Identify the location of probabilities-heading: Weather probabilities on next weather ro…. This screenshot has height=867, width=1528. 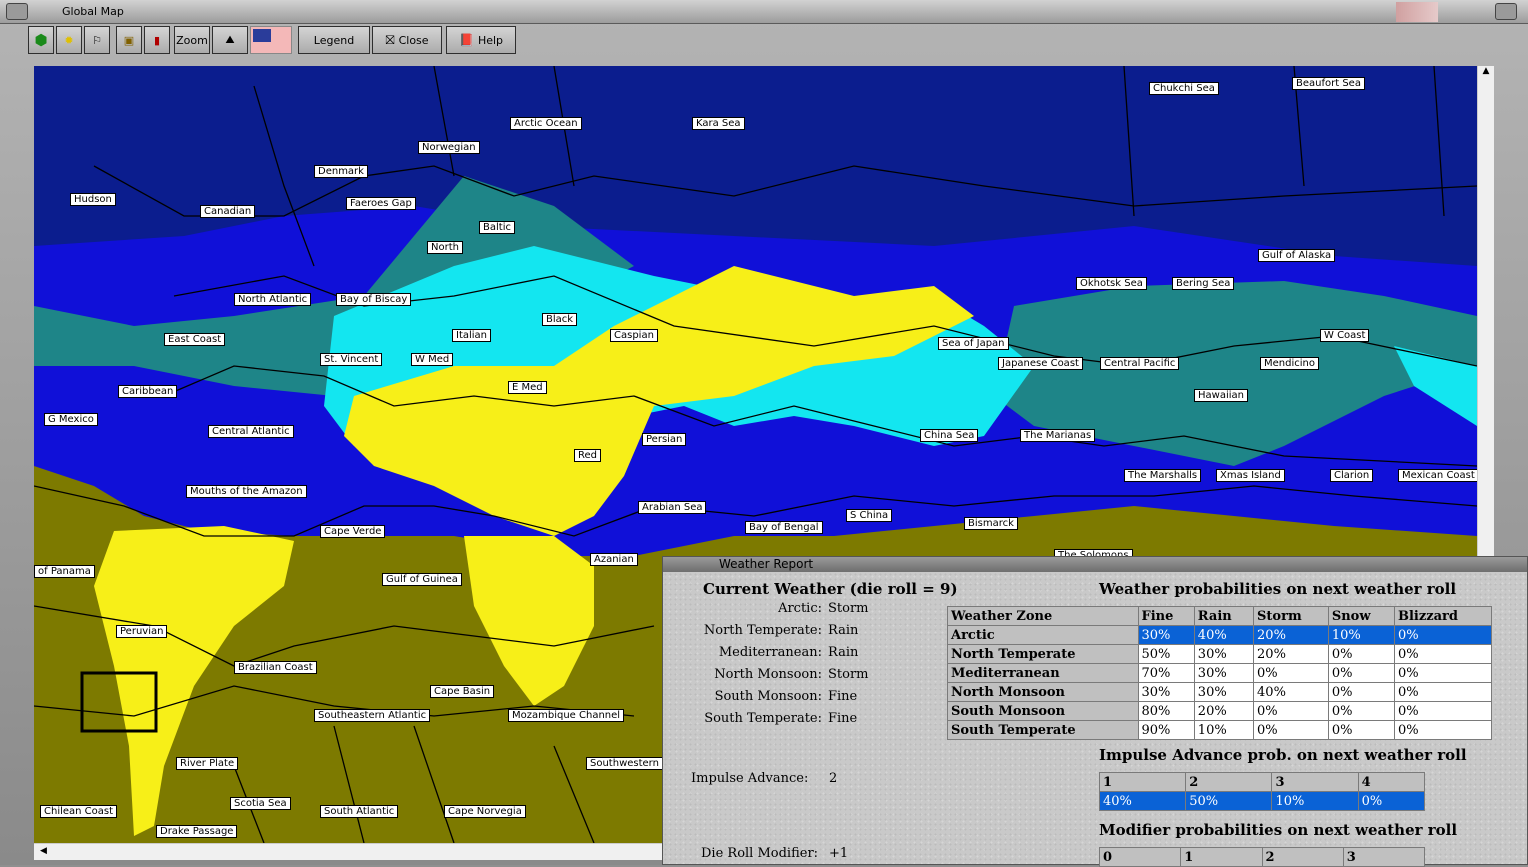
(1278, 589).